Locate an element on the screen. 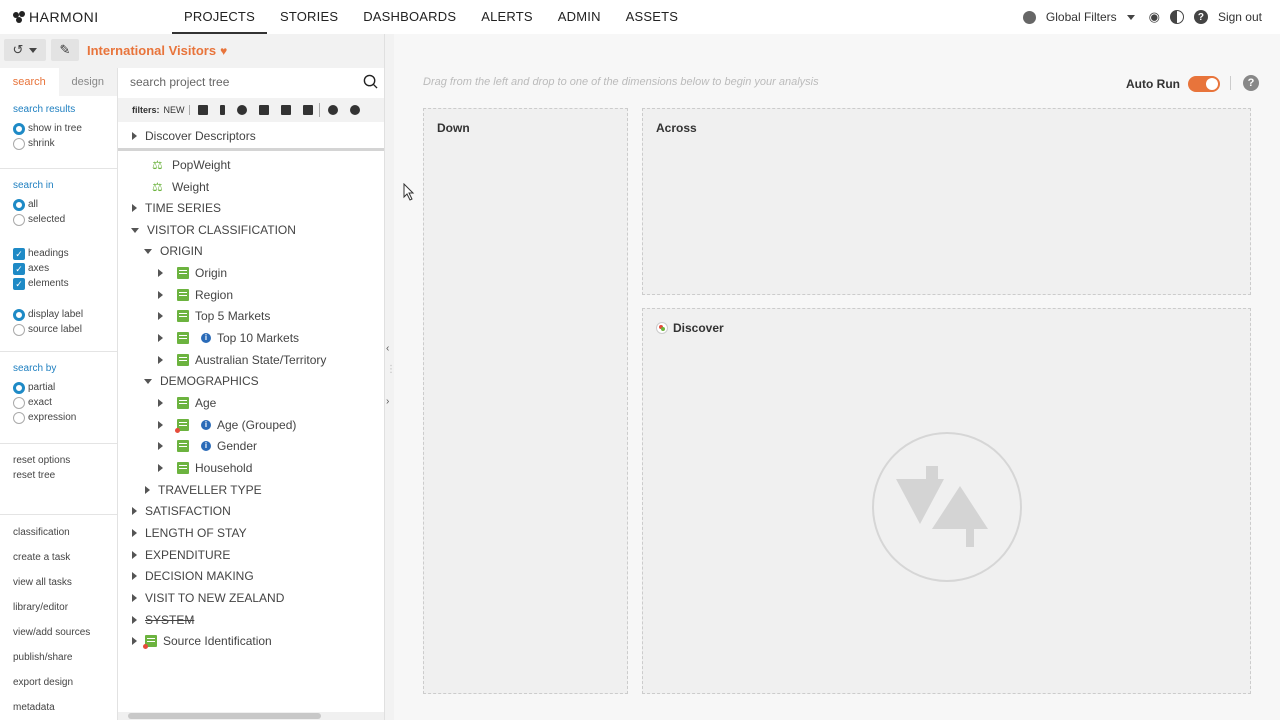 The image size is (1280, 720). sign-out-link: Sign out is located at coordinates (1240, 17).